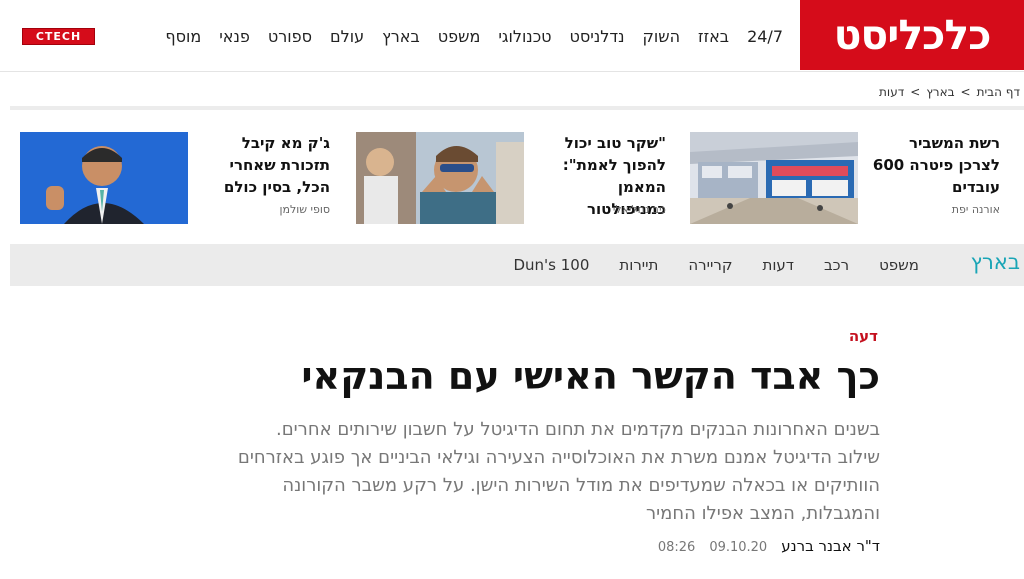 This screenshot has height=579, width=1024. What do you see at coordinates (265, 165) in the screenshot?
I see `teaser-title: ג'ק מא קיבל תזכורת שאחרי הכל, בסין כולם` at bounding box center [265, 165].